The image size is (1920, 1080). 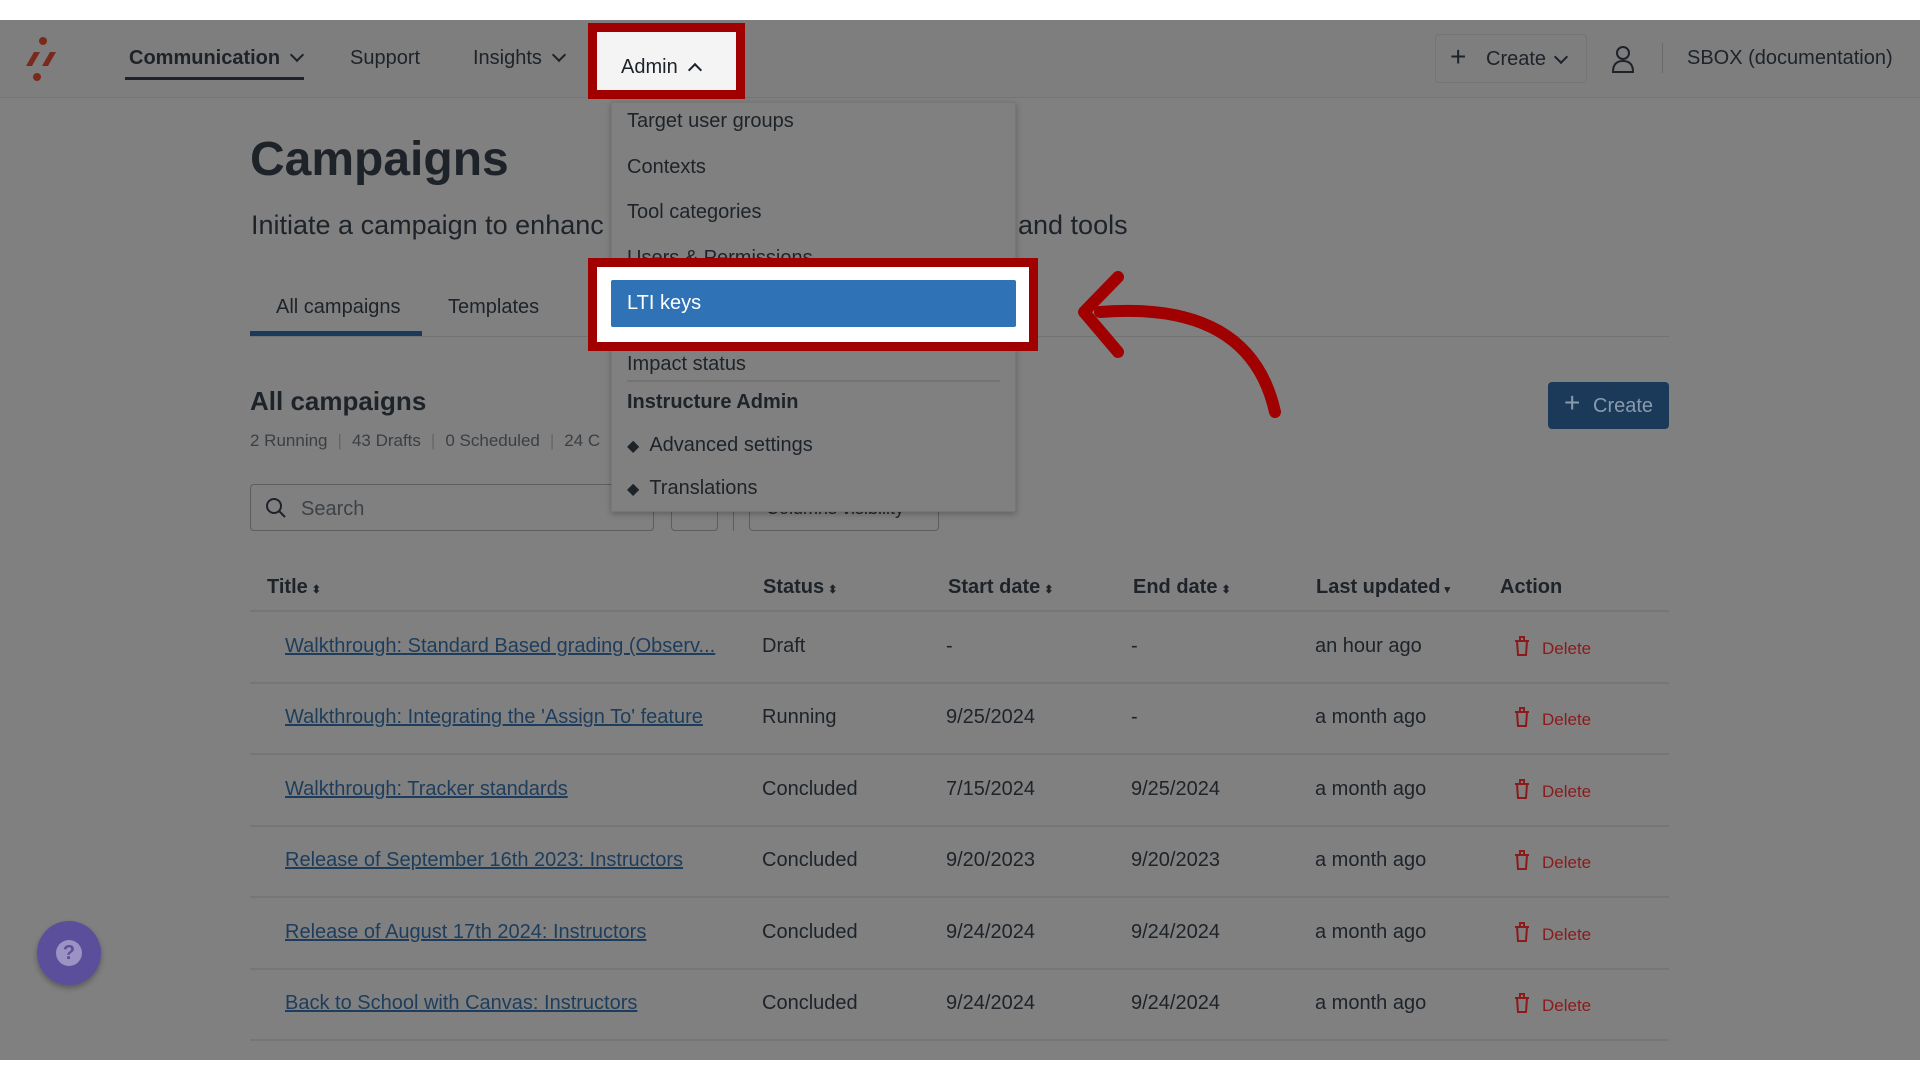 What do you see at coordinates (799, 717) in the screenshot?
I see `campaign-status: Running` at bounding box center [799, 717].